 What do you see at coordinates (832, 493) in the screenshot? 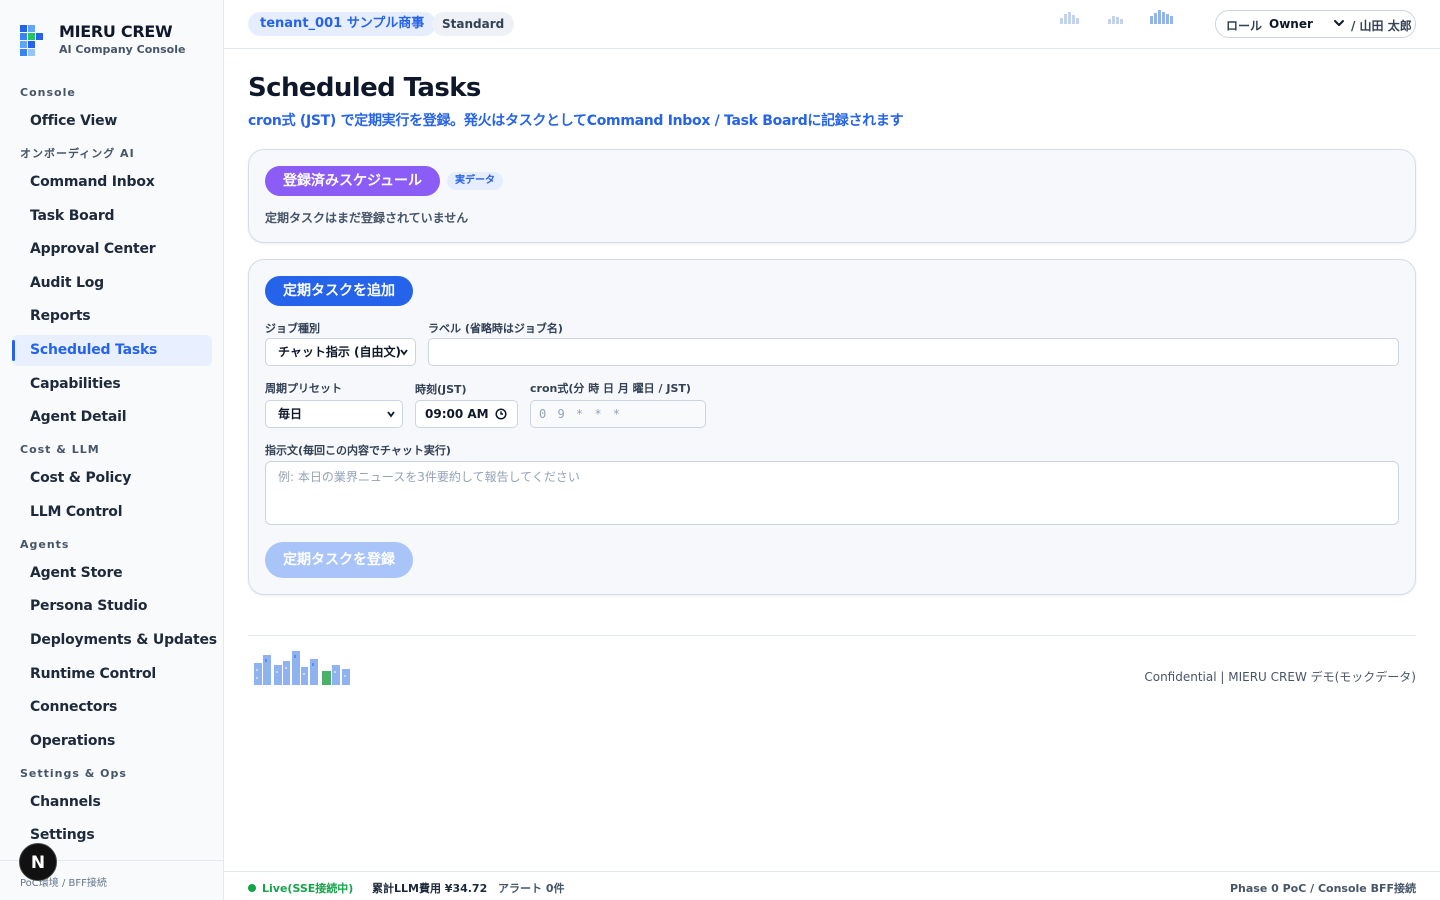
I see `instruction-textarea: 例: 本日の業界ニュースを3件要約して報告してください` at bounding box center [832, 493].